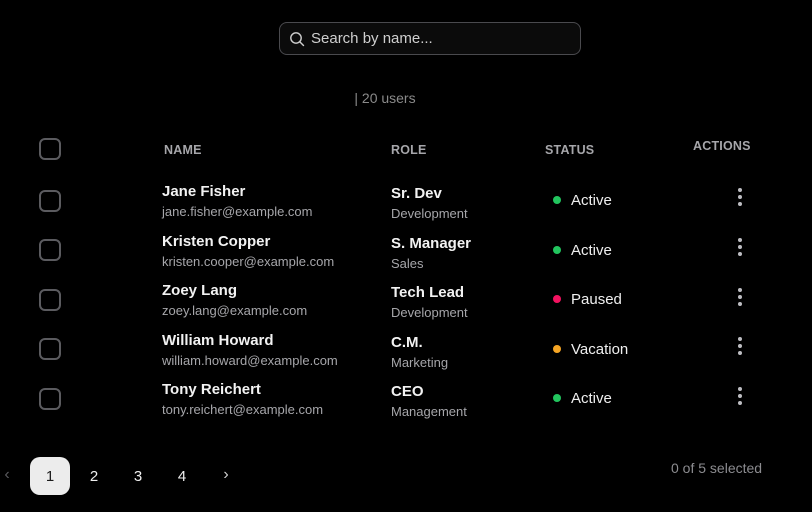 The width and height of the screenshot is (812, 512). Describe the element at coordinates (204, 191) in the screenshot. I see `user-name: Jane Fisher` at that location.